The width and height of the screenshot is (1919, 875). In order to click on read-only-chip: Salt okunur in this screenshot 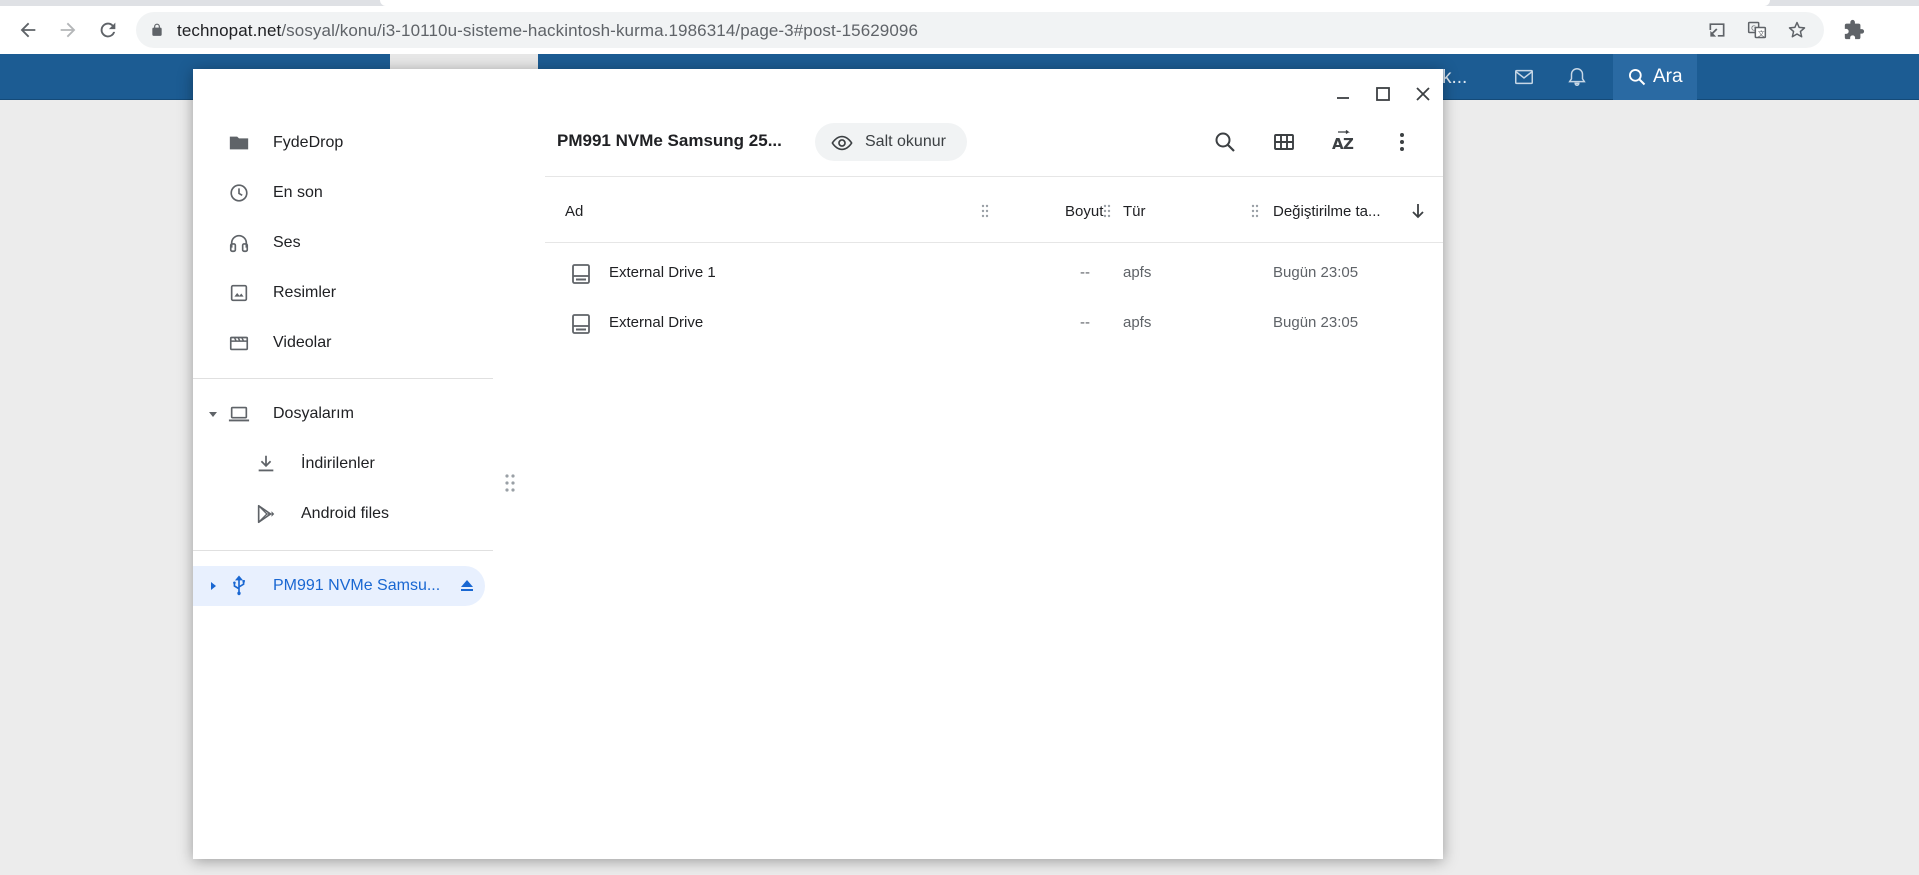, I will do `click(891, 142)`.